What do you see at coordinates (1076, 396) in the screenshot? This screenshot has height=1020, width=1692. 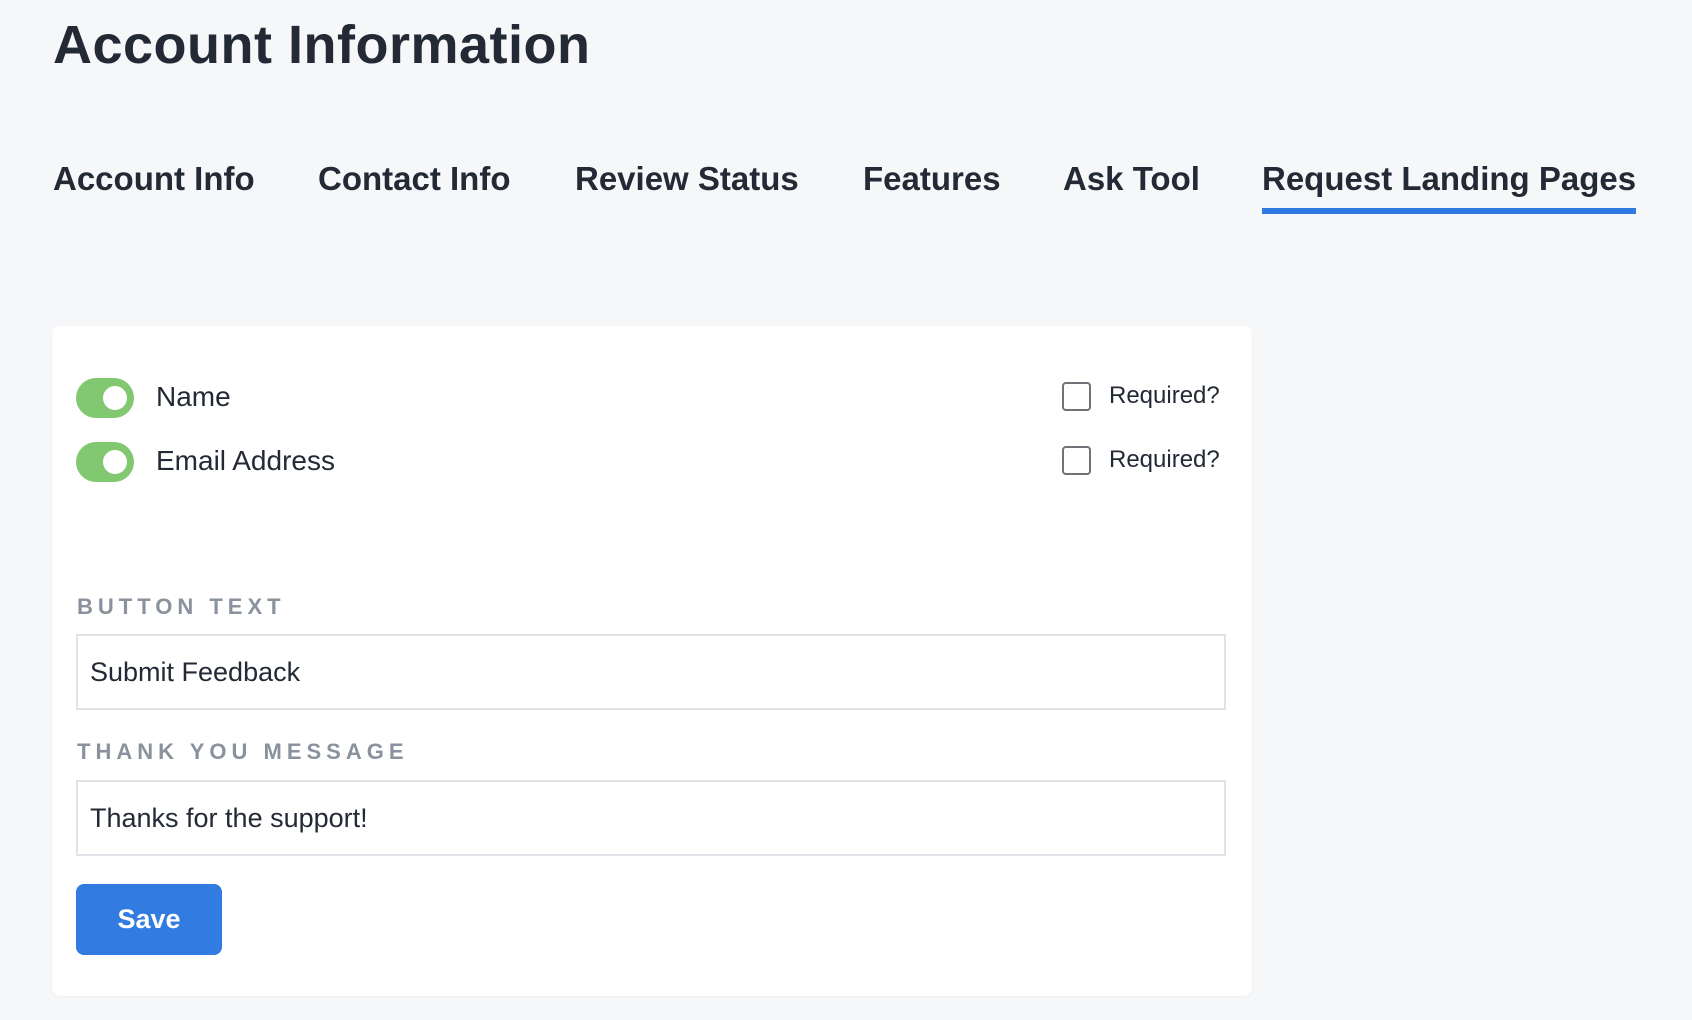 I see `name-required-checkbox` at bounding box center [1076, 396].